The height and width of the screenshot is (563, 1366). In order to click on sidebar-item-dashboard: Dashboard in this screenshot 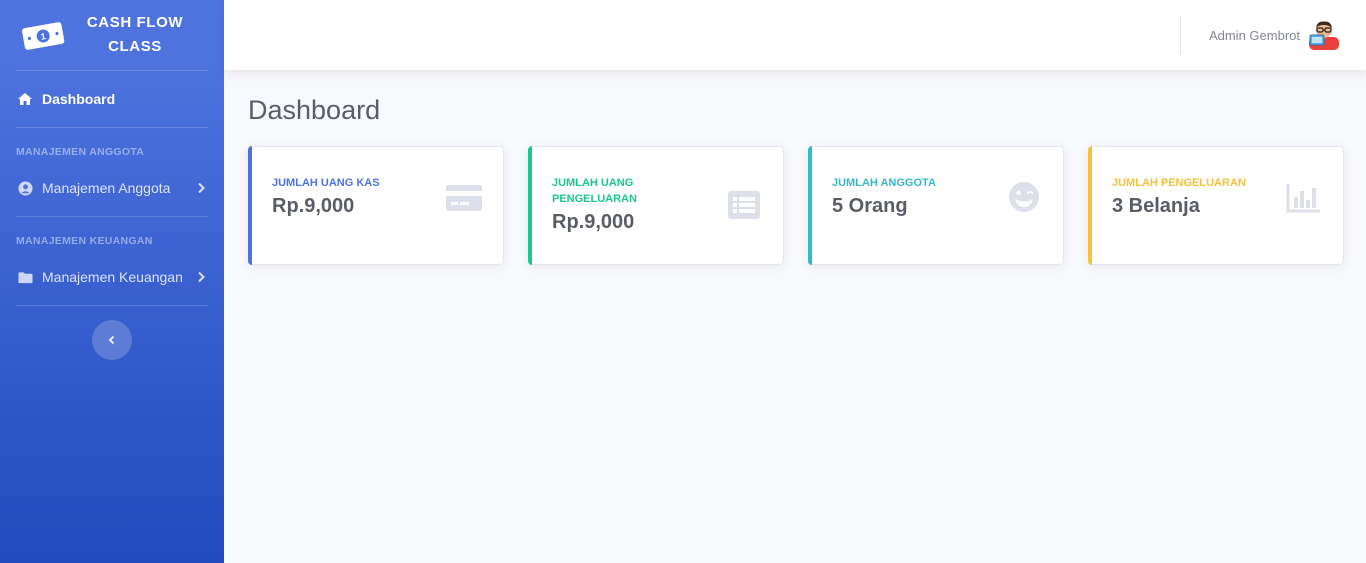, I will do `click(112, 99)`.